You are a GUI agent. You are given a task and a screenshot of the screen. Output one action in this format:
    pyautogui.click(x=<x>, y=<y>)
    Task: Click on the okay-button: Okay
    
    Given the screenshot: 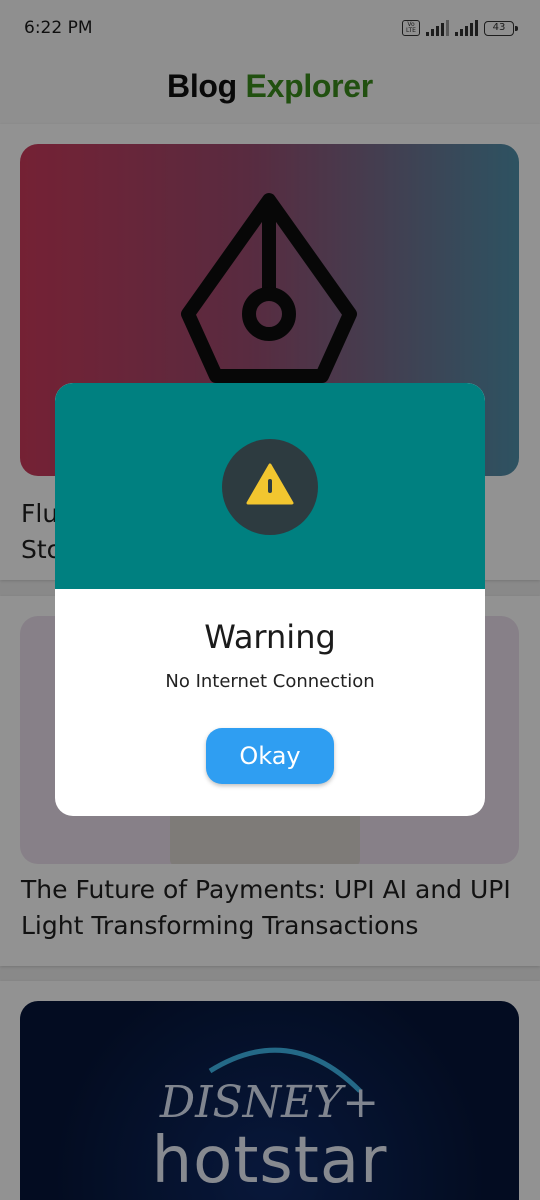 What is the action you would take?
    pyautogui.click(x=270, y=756)
    